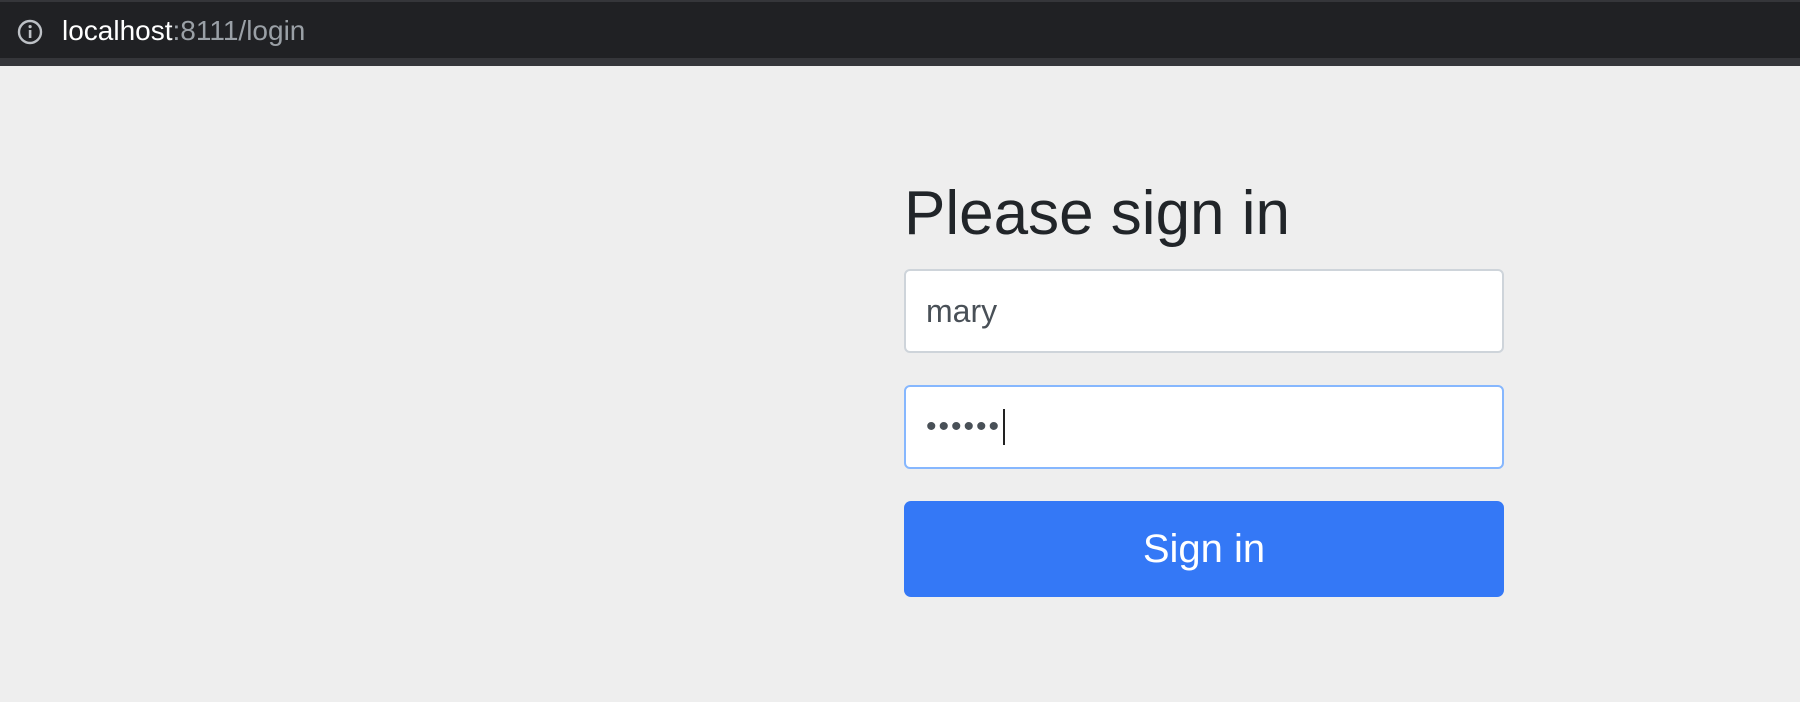 This screenshot has height=702, width=1800. I want to click on sign-in-button: Sign in, so click(1204, 549).